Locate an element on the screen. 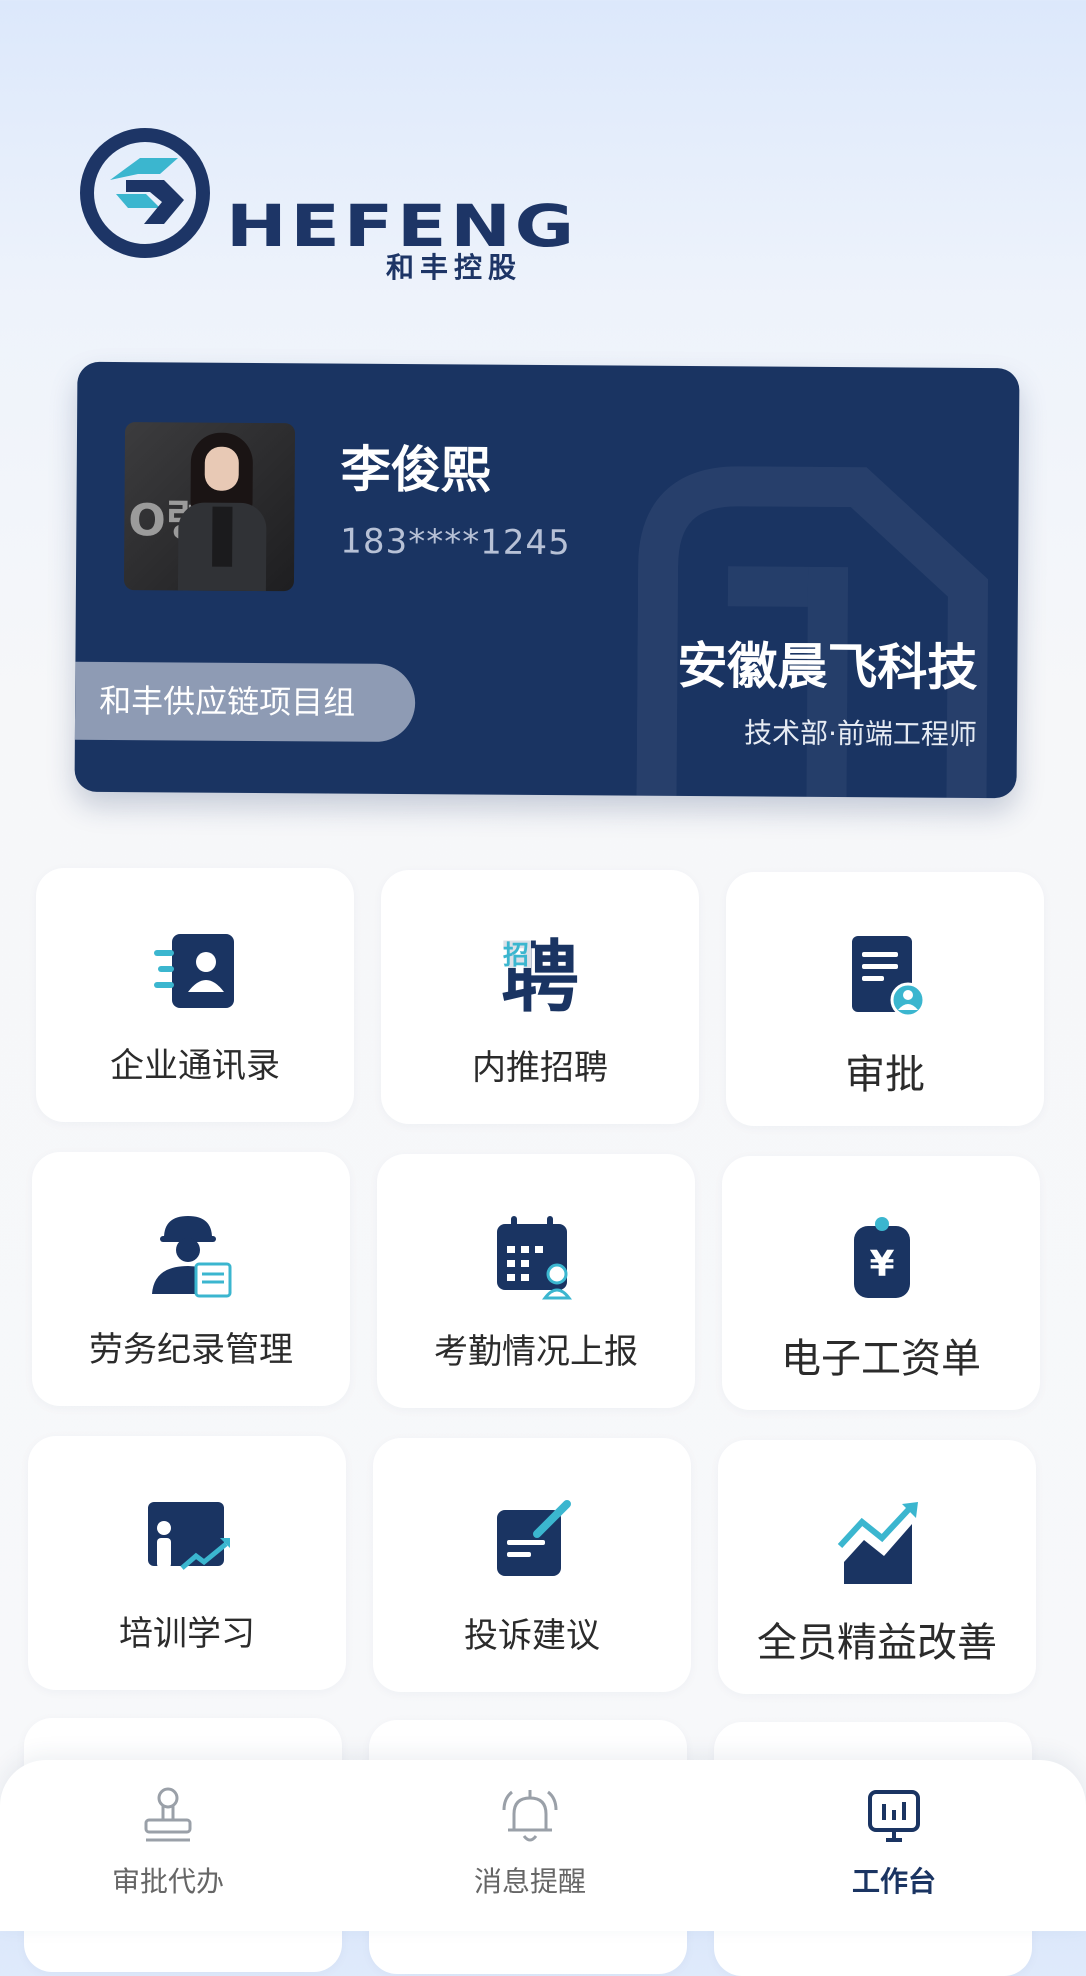  app-label: 审批 is located at coordinates (885, 1075).